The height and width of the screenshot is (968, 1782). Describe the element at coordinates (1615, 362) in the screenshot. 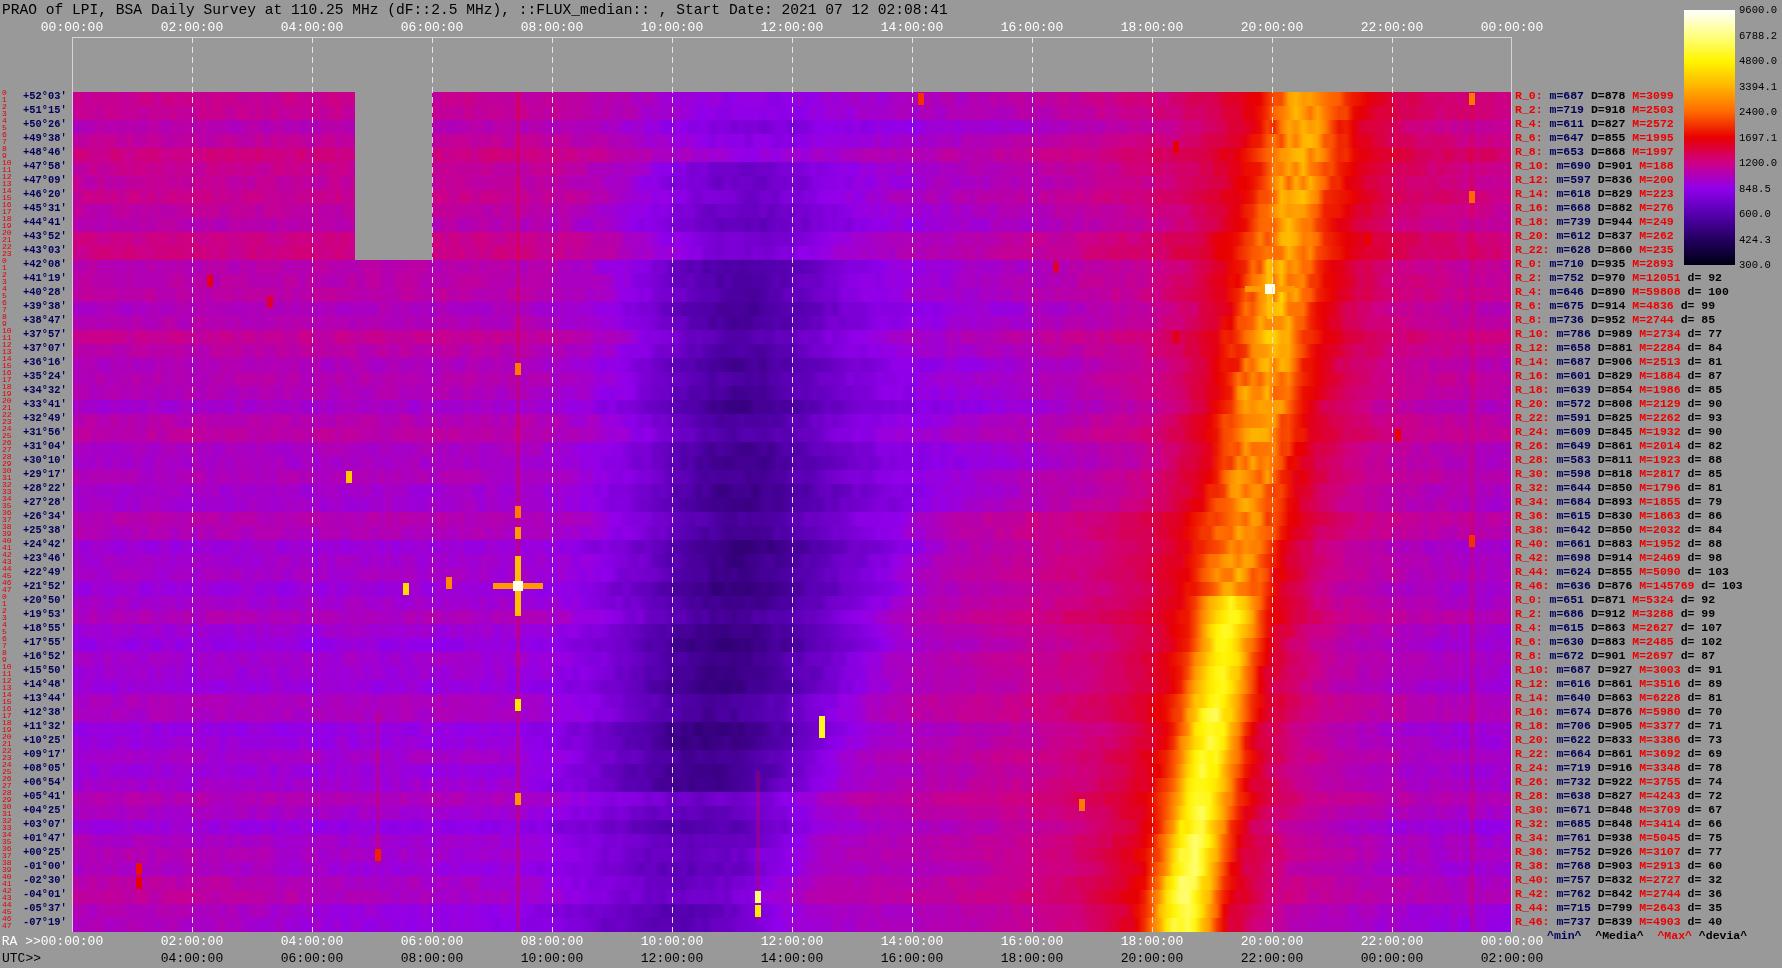

I see `median-value: D=906` at that location.